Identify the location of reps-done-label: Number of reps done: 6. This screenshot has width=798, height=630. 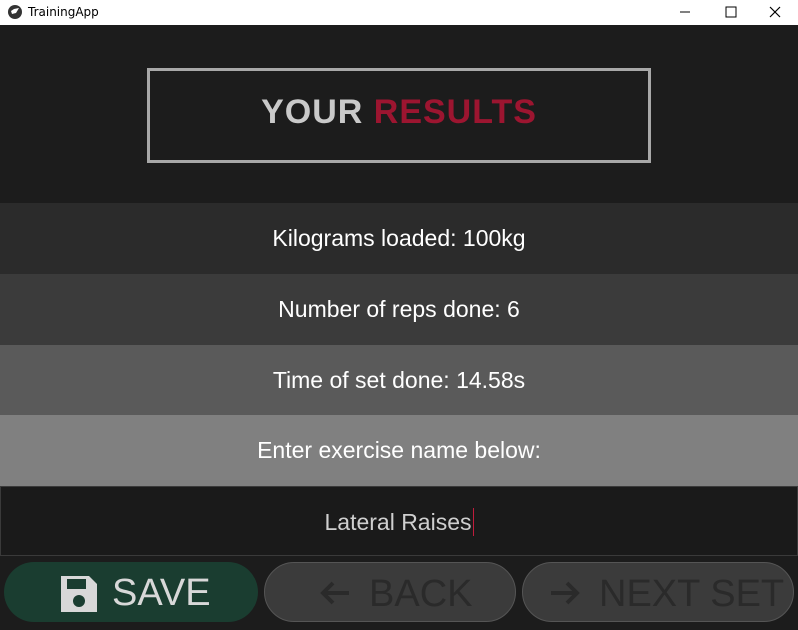
(399, 309).